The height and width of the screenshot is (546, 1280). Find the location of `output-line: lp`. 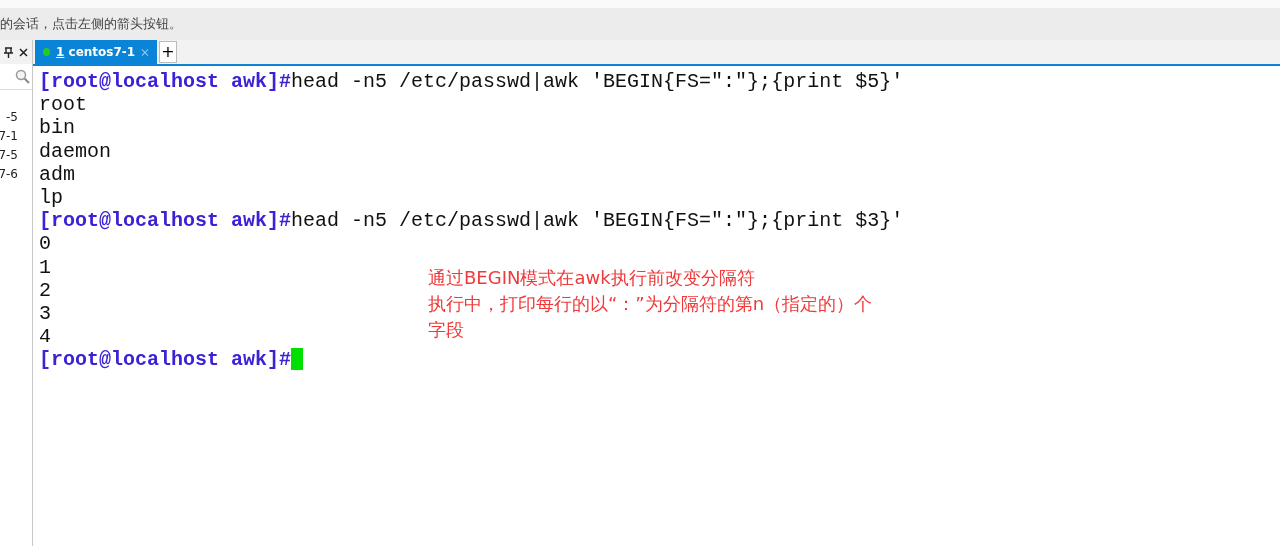

output-line: lp is located at coordinates (51, 197).